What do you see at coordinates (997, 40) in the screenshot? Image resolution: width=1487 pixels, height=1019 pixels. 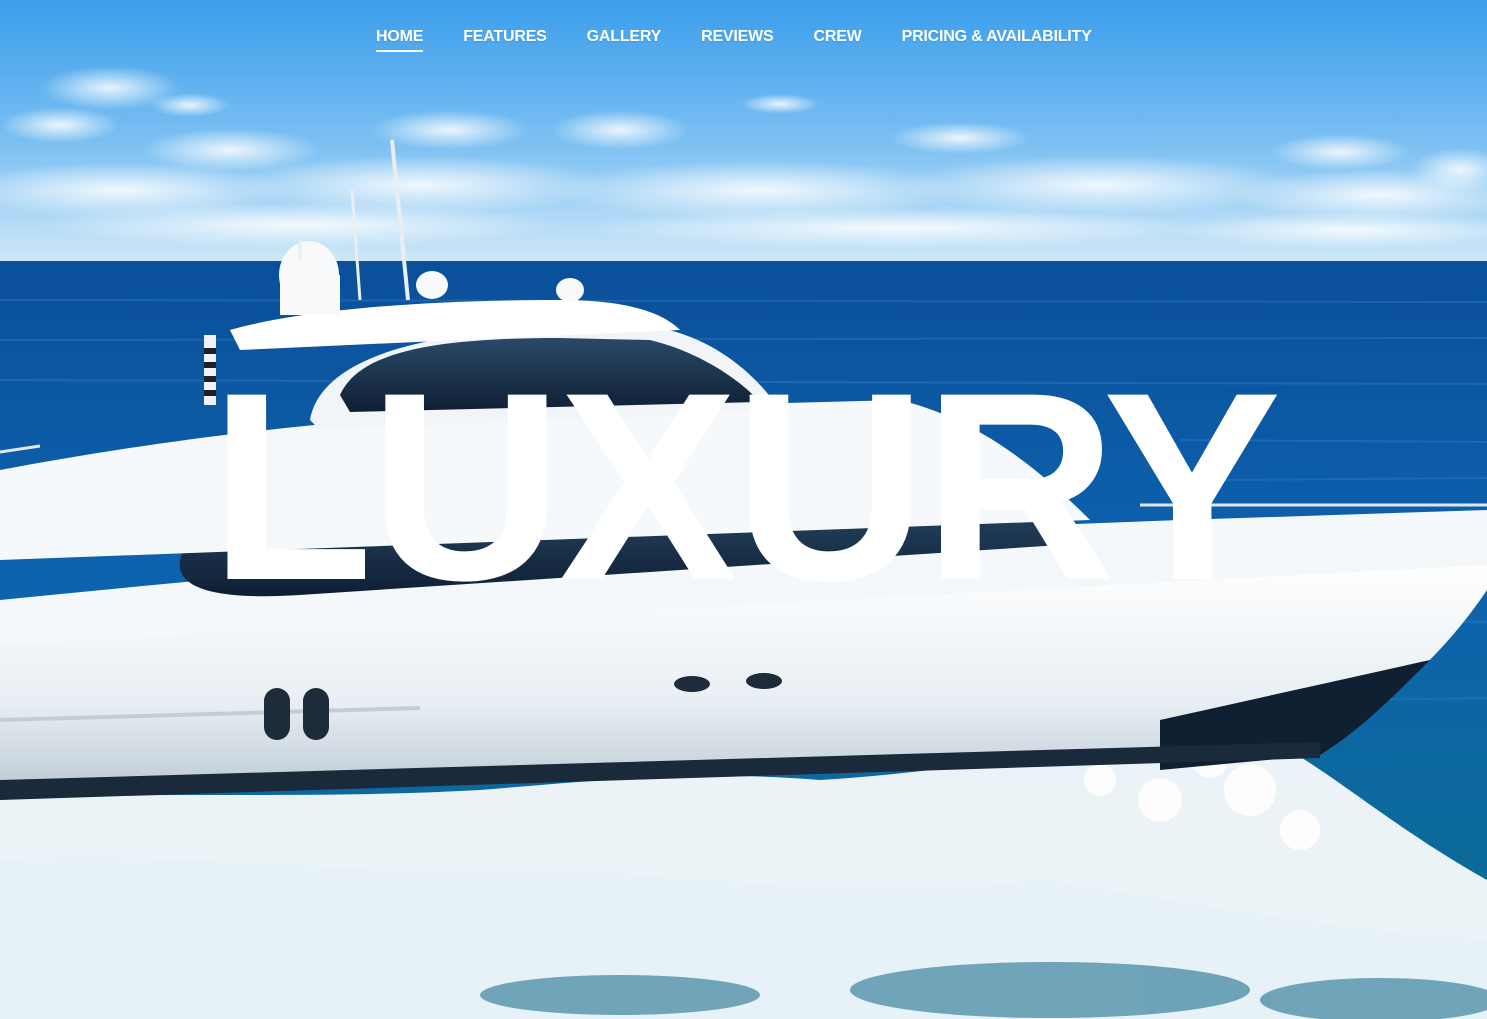 I see `nav-item-pricing-availability: PRICING & AVAILABILITY` at bounding box center [997, 40].